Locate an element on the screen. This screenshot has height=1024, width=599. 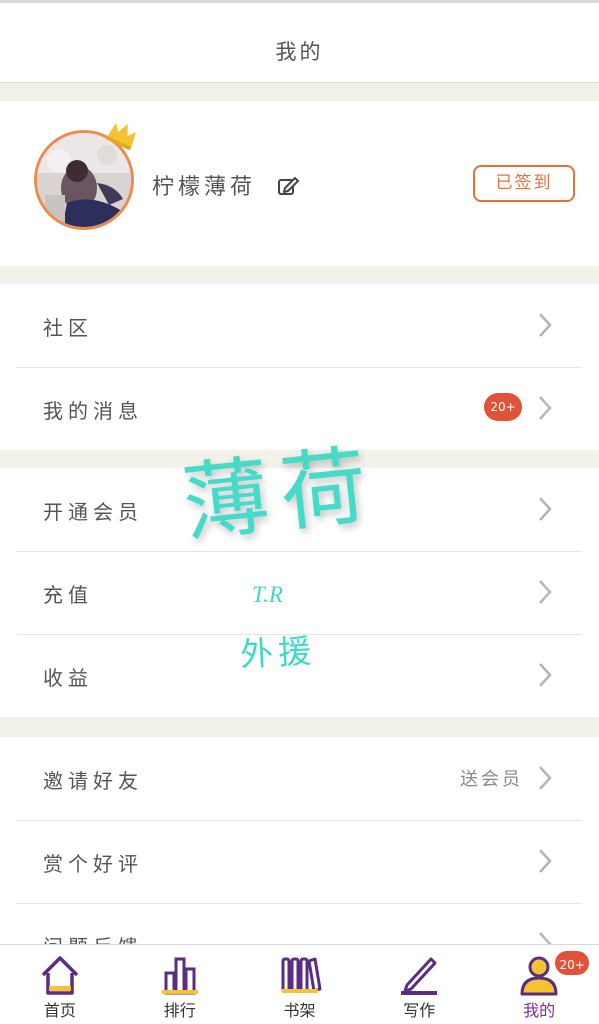
menu-item-invite: 邀请好友 送会员 is located at coordinates (299, 778).